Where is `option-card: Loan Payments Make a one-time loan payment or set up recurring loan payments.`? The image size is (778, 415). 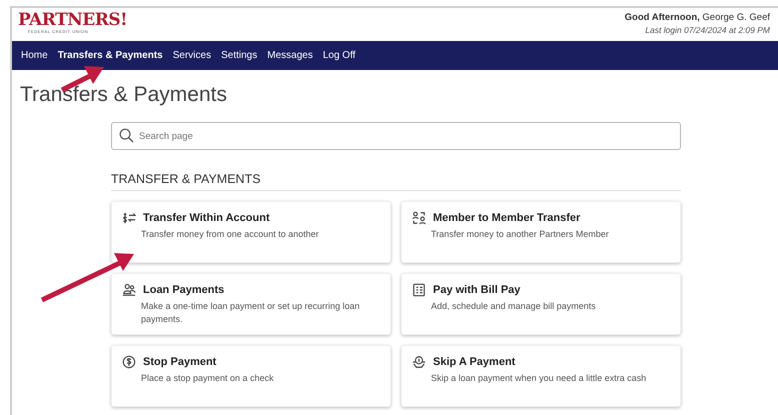
option-card: Loan Payments Make a one-time loan payment or set up recurring loan payments. is located at coordinates (251, 304).